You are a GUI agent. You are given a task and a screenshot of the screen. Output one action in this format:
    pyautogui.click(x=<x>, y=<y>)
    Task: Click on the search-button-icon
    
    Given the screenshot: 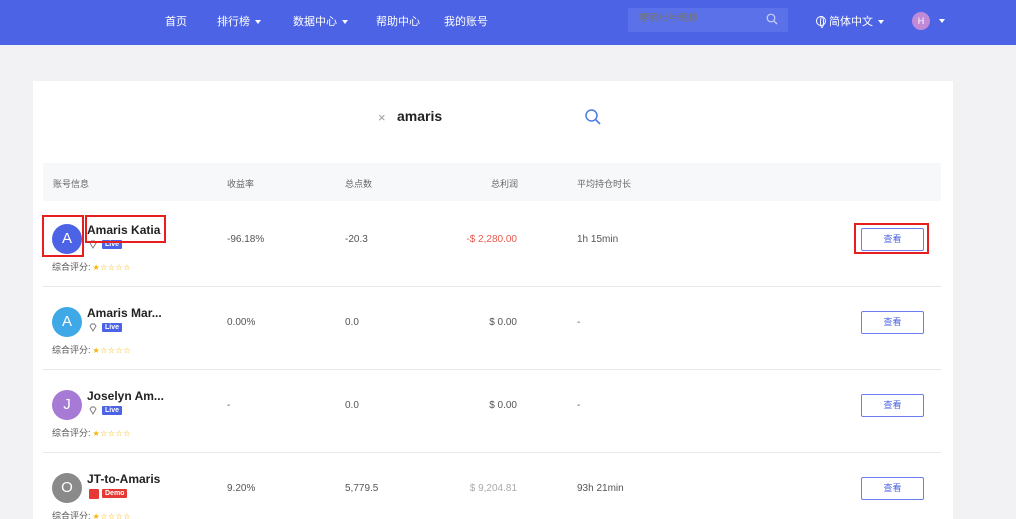 What is the action you would take?
    pyautogui.click(x=593, y=117)
    